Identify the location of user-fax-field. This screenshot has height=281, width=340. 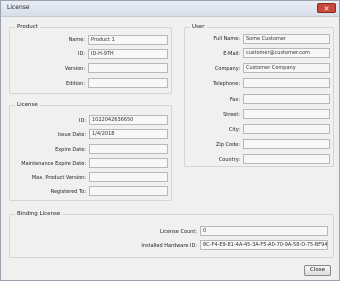
(286, 99).